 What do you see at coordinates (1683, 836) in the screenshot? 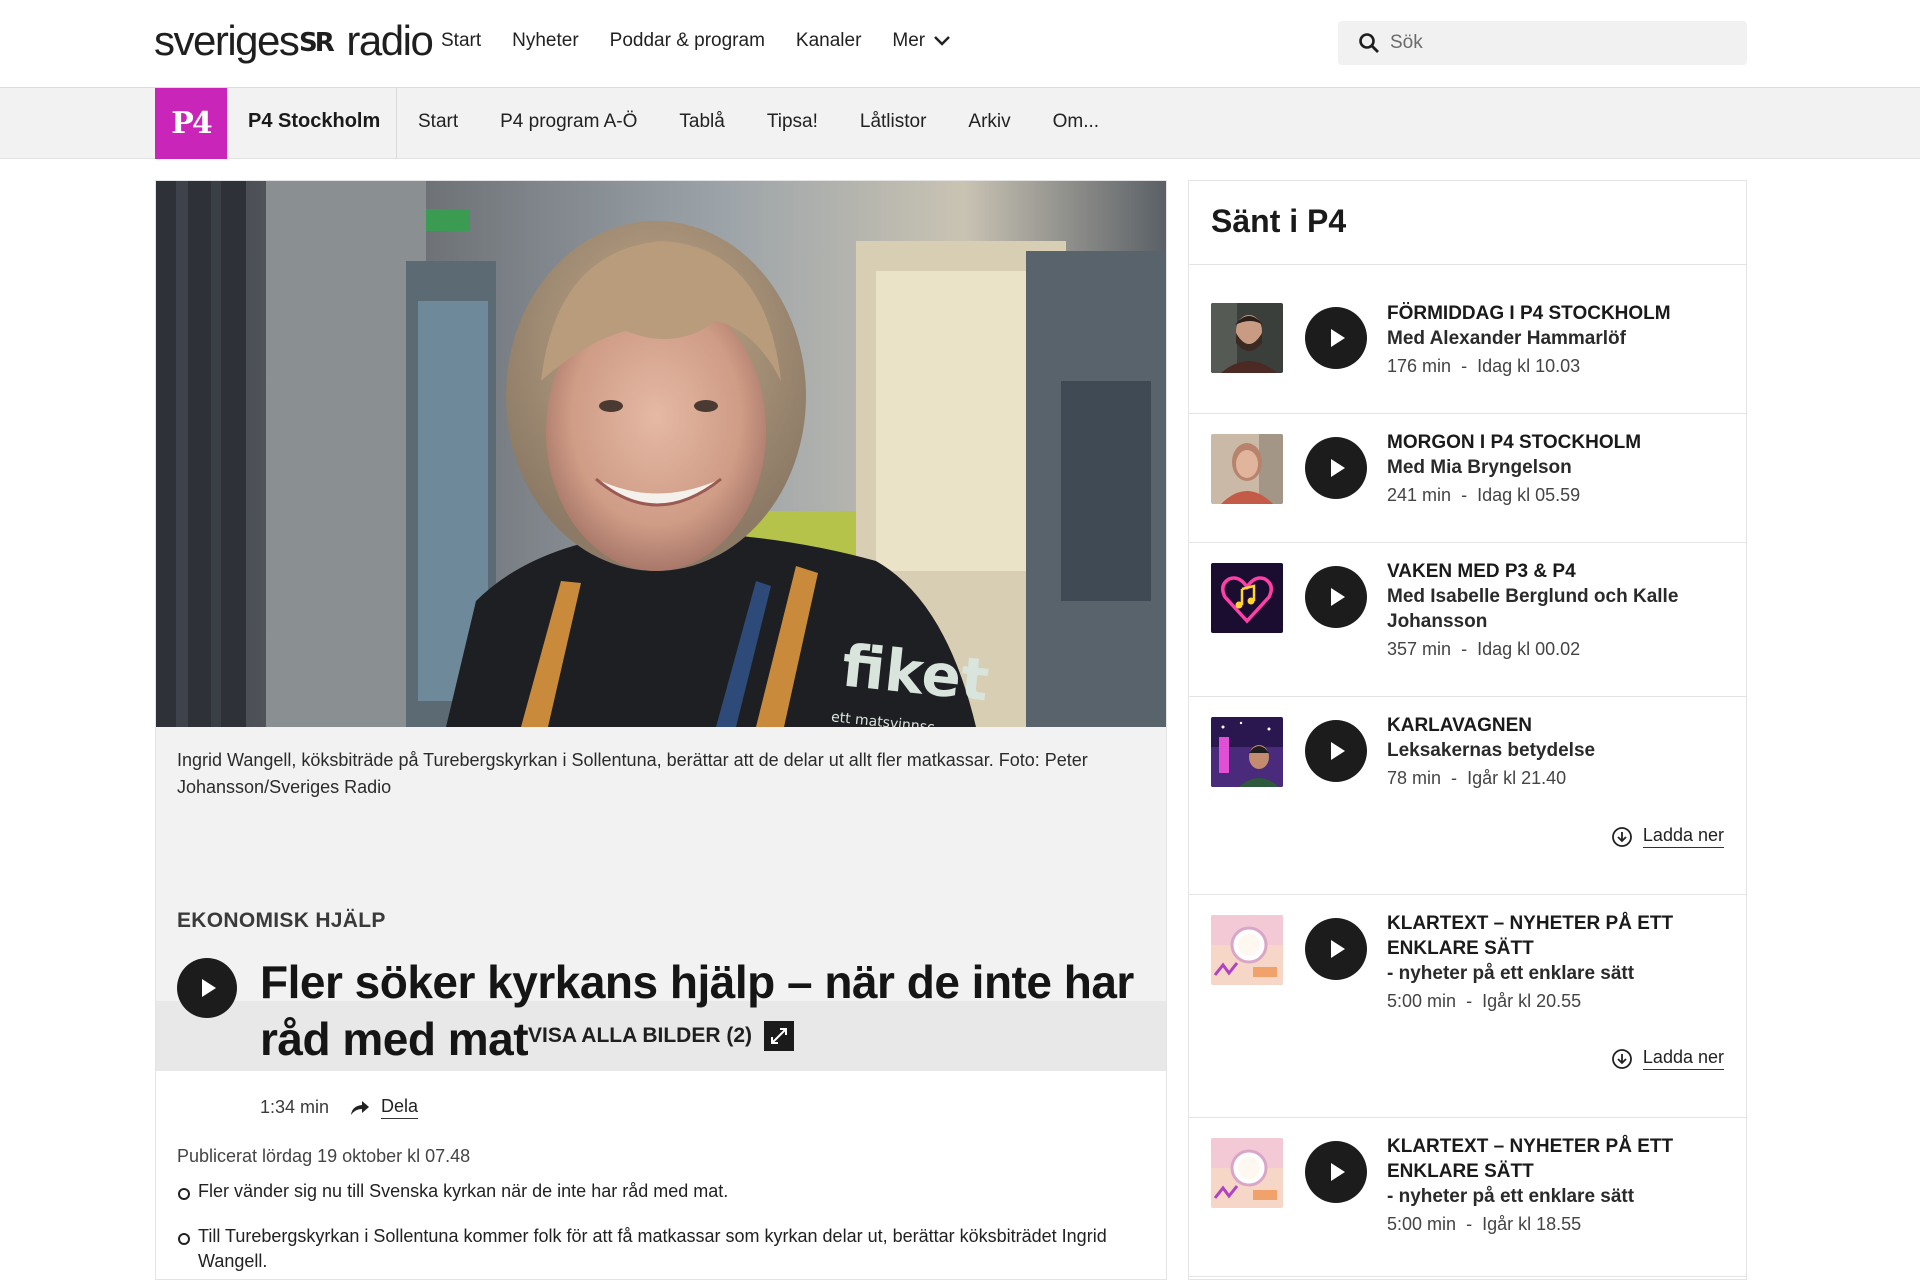
I see `download-label: Ladda ner` at bounding box center [1683, 836].